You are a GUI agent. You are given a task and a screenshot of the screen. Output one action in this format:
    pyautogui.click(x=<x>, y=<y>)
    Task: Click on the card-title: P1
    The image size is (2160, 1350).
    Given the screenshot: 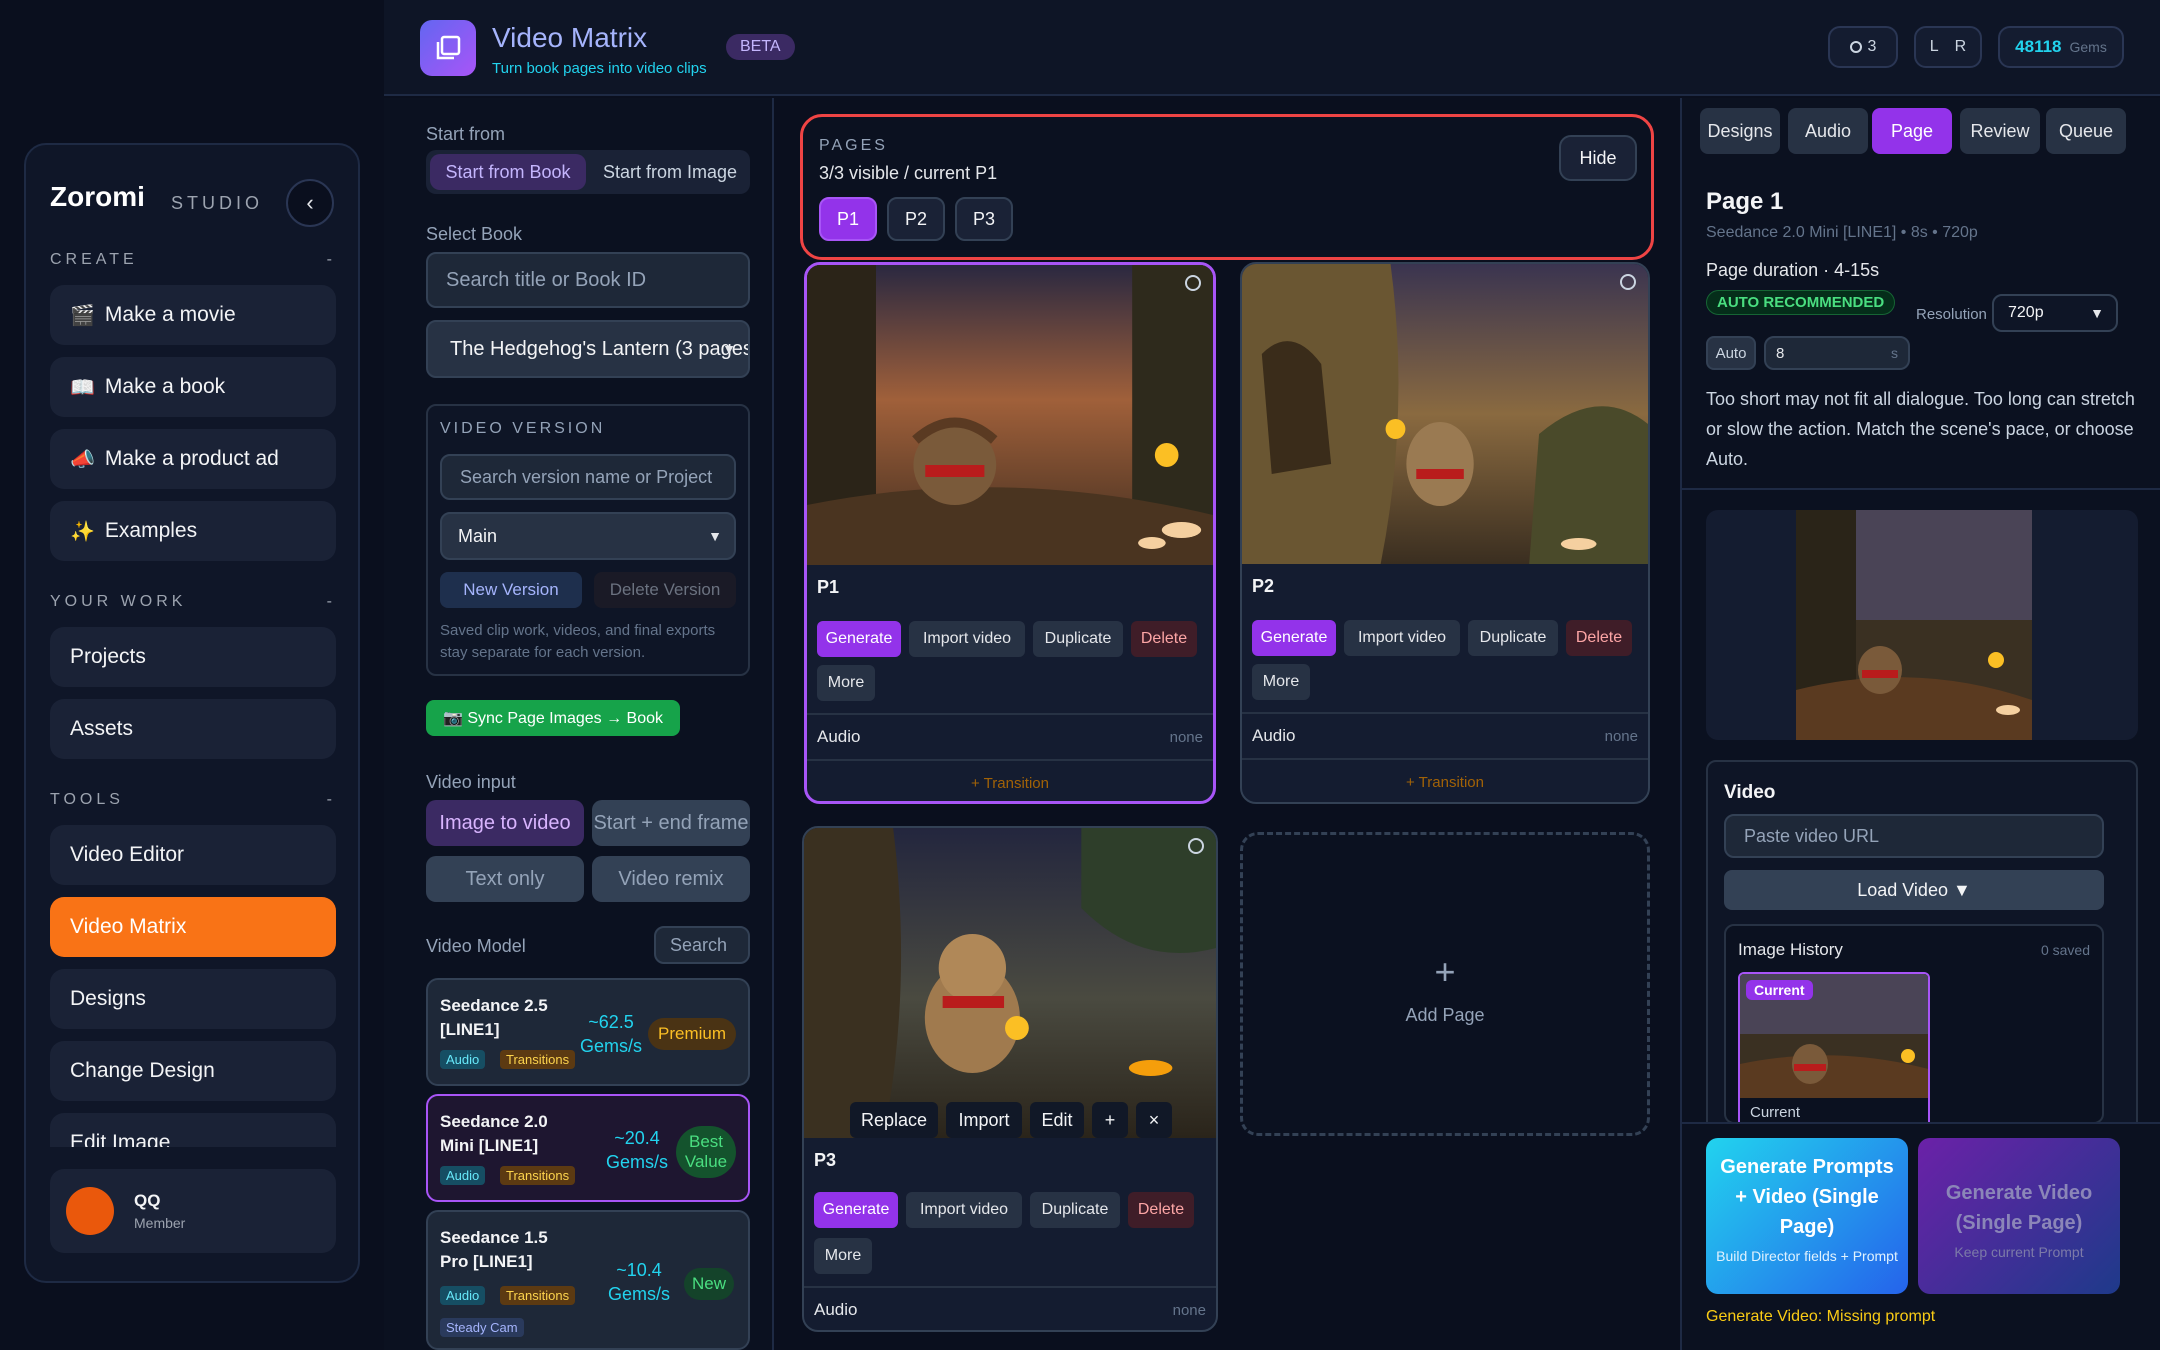 What is the action you would take?
    pyautogui.click(x=828, y=587)
    